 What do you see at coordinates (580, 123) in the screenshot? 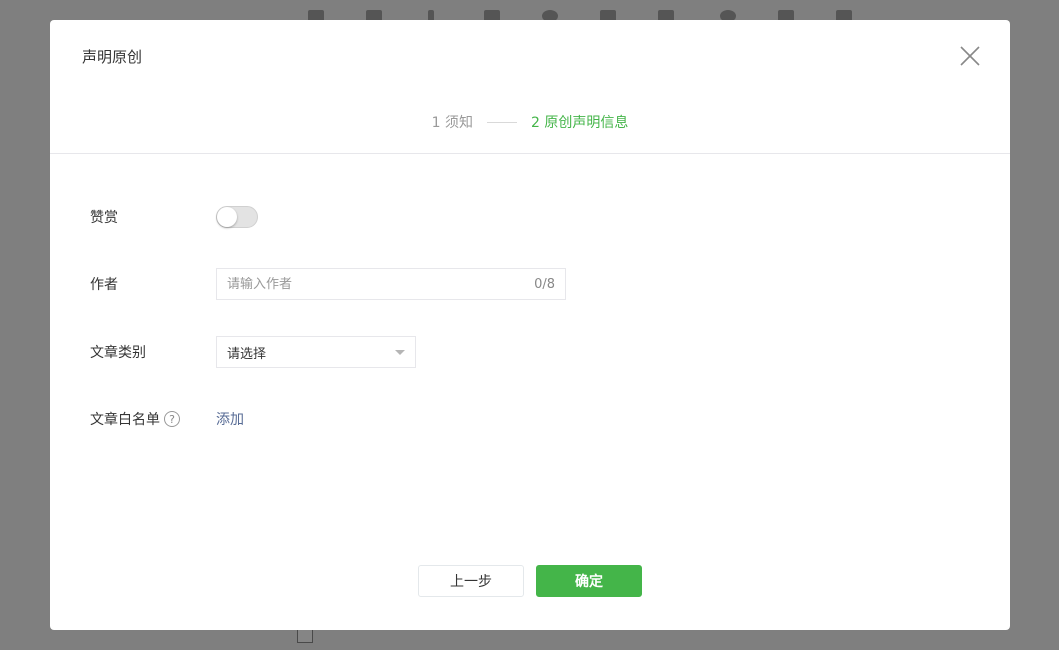
I see `step-2: 2 原创声明信息` at bounding box center [580, 123].